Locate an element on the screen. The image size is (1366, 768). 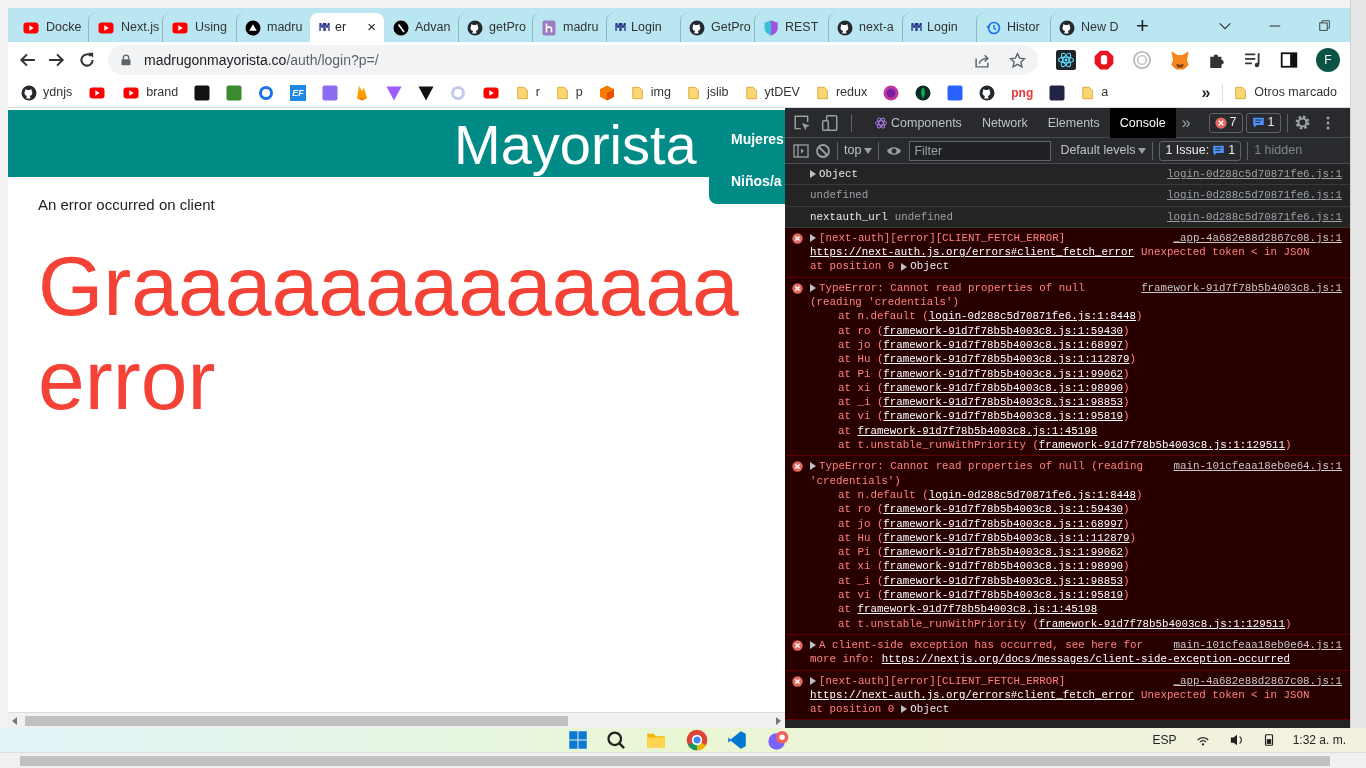
address-field: madrugonmayorista.co/auth/login?p=/ is located at coordinates (573, 60).